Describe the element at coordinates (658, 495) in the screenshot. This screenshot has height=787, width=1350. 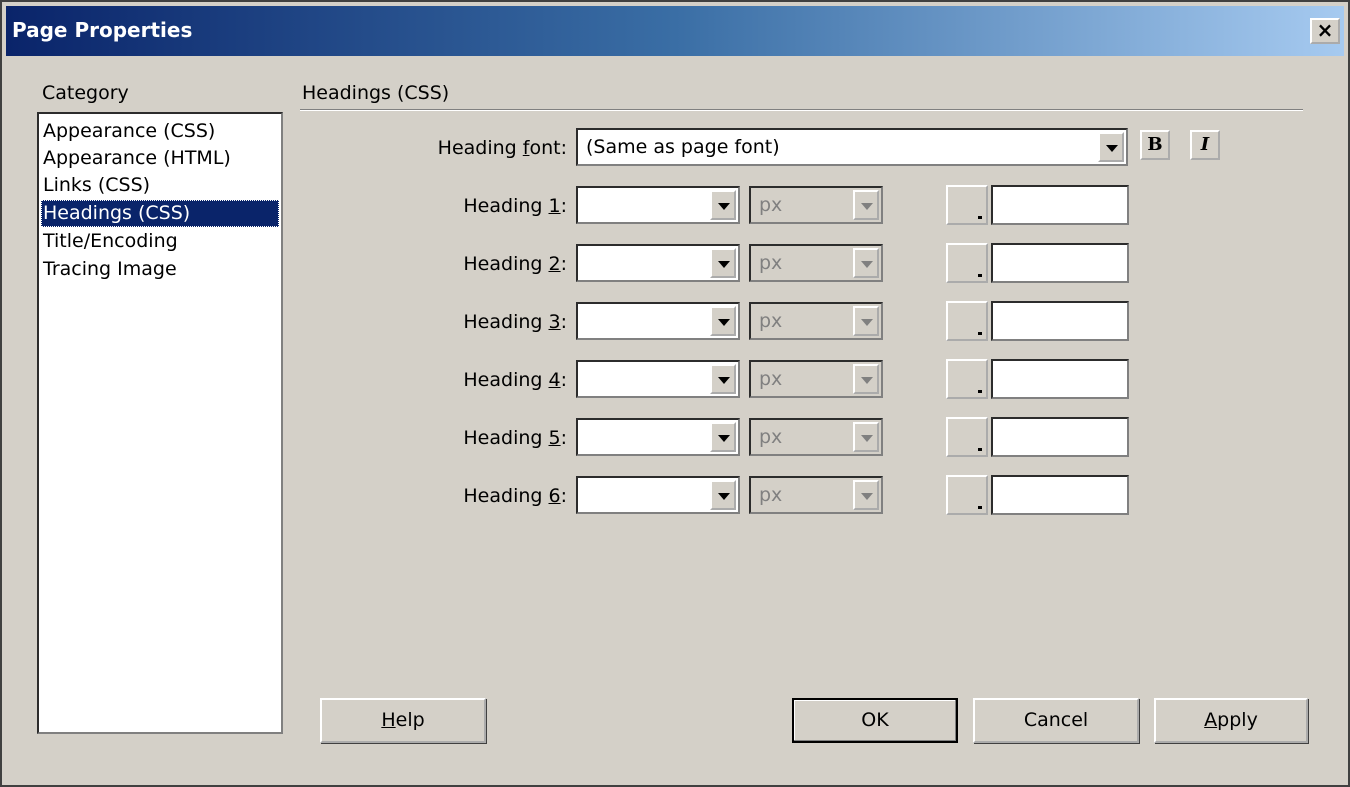
I see `heading-6-size-select` at that location.